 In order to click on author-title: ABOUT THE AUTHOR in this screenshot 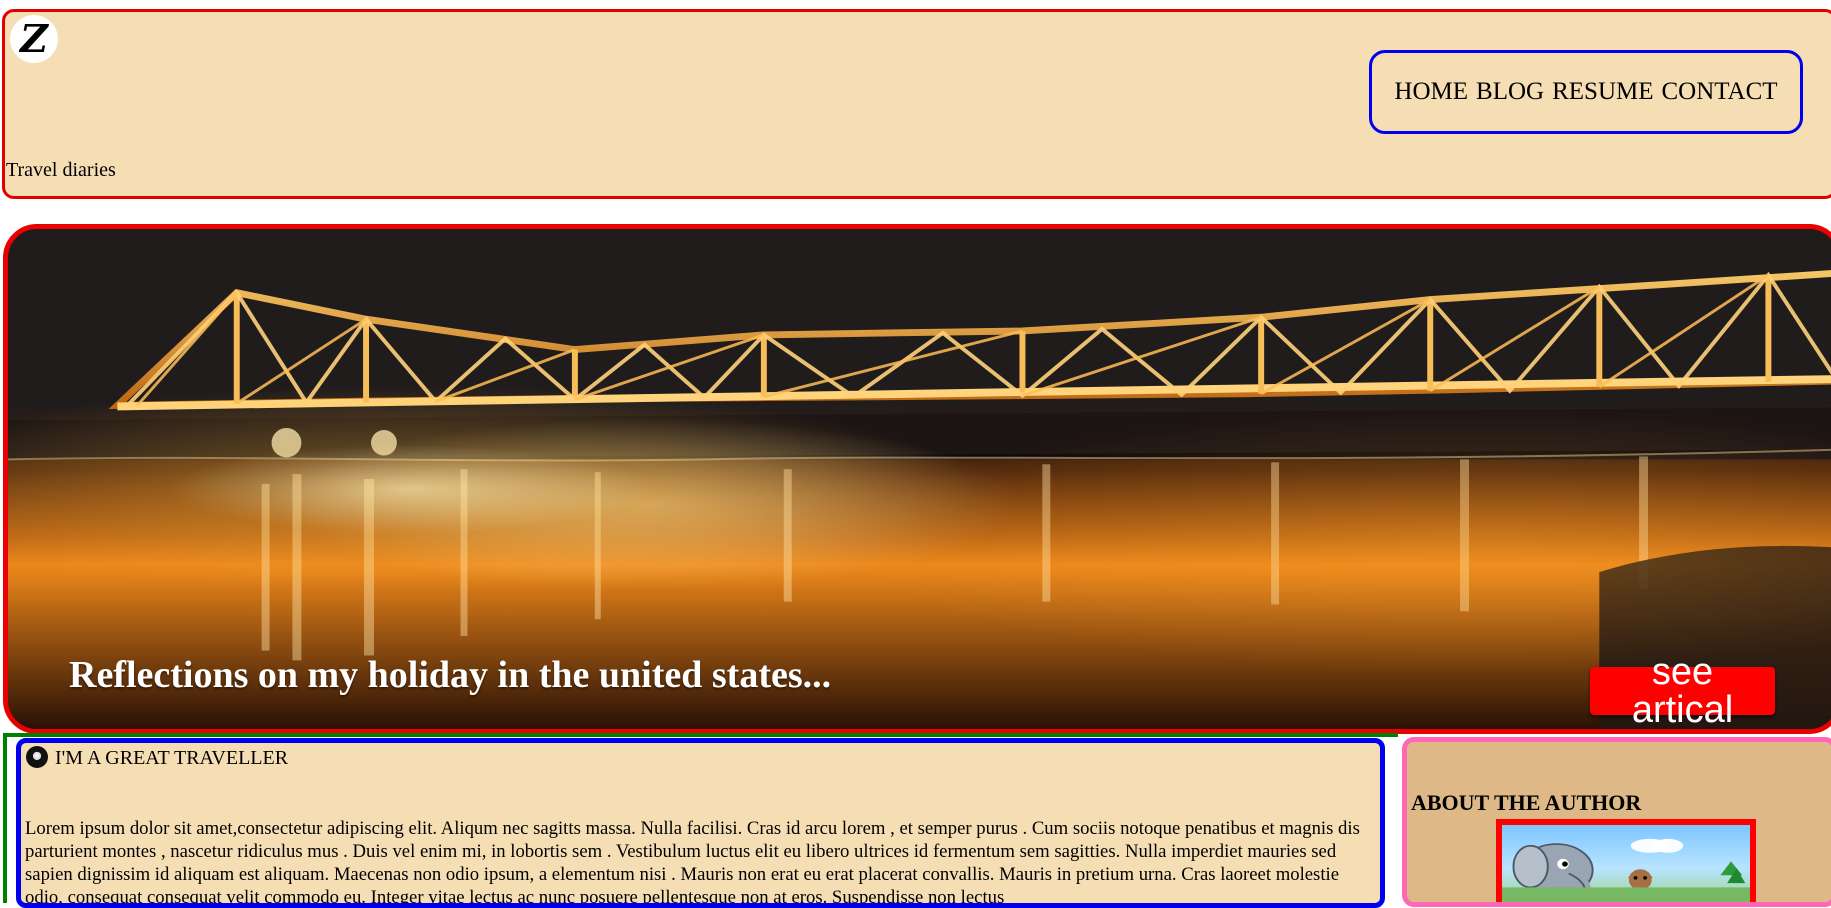, I will do `click(1526, 803)`.